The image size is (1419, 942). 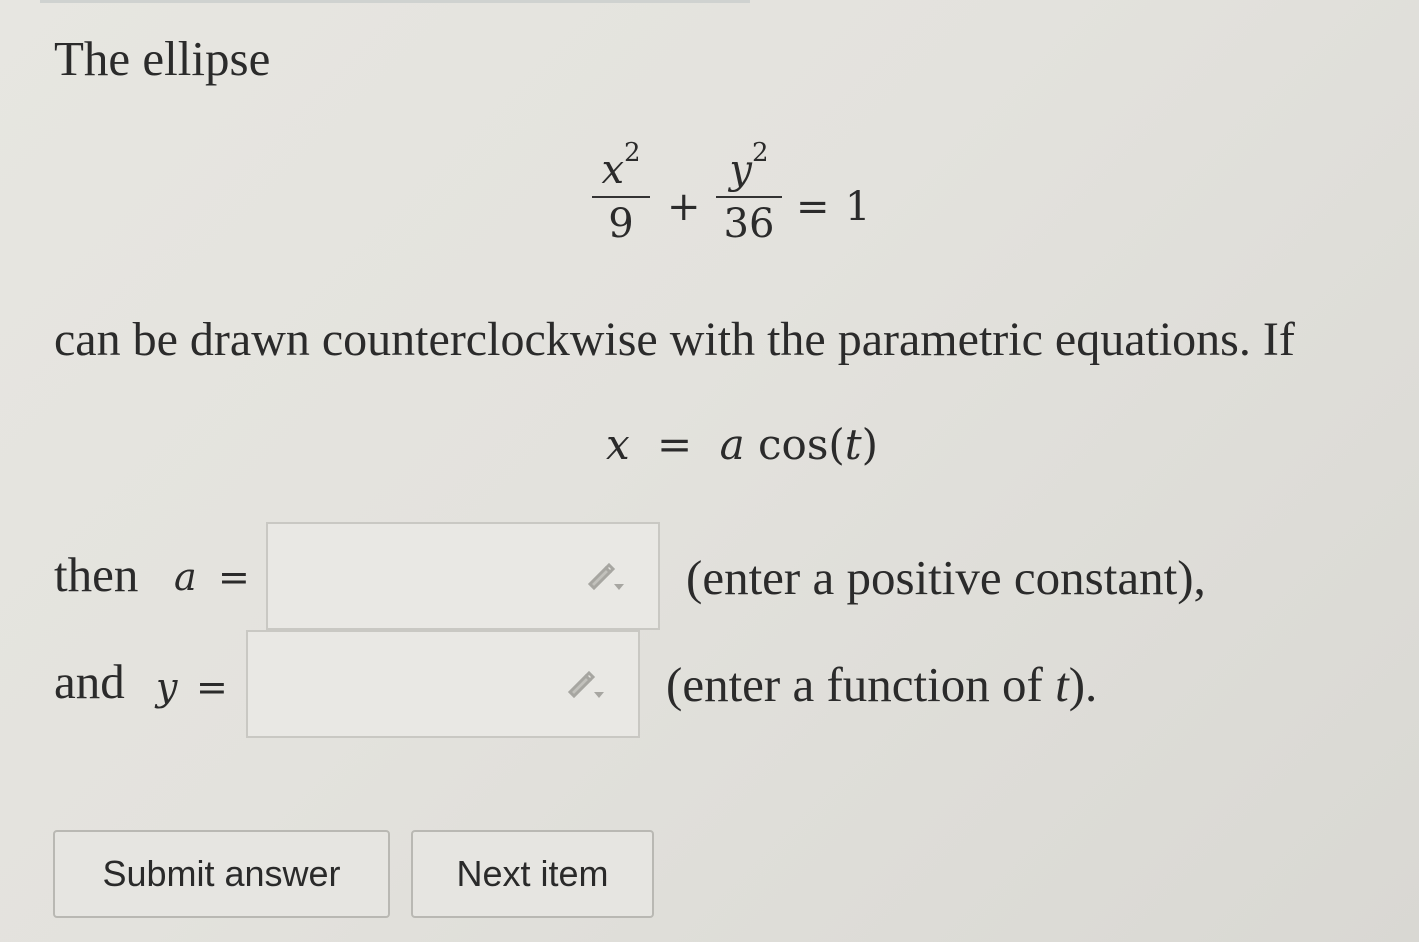 What do you see at coordinates (221, 874) in the screenshot?
I see `submit-answer-button: Submit answer` at bounding box center [221, 874].